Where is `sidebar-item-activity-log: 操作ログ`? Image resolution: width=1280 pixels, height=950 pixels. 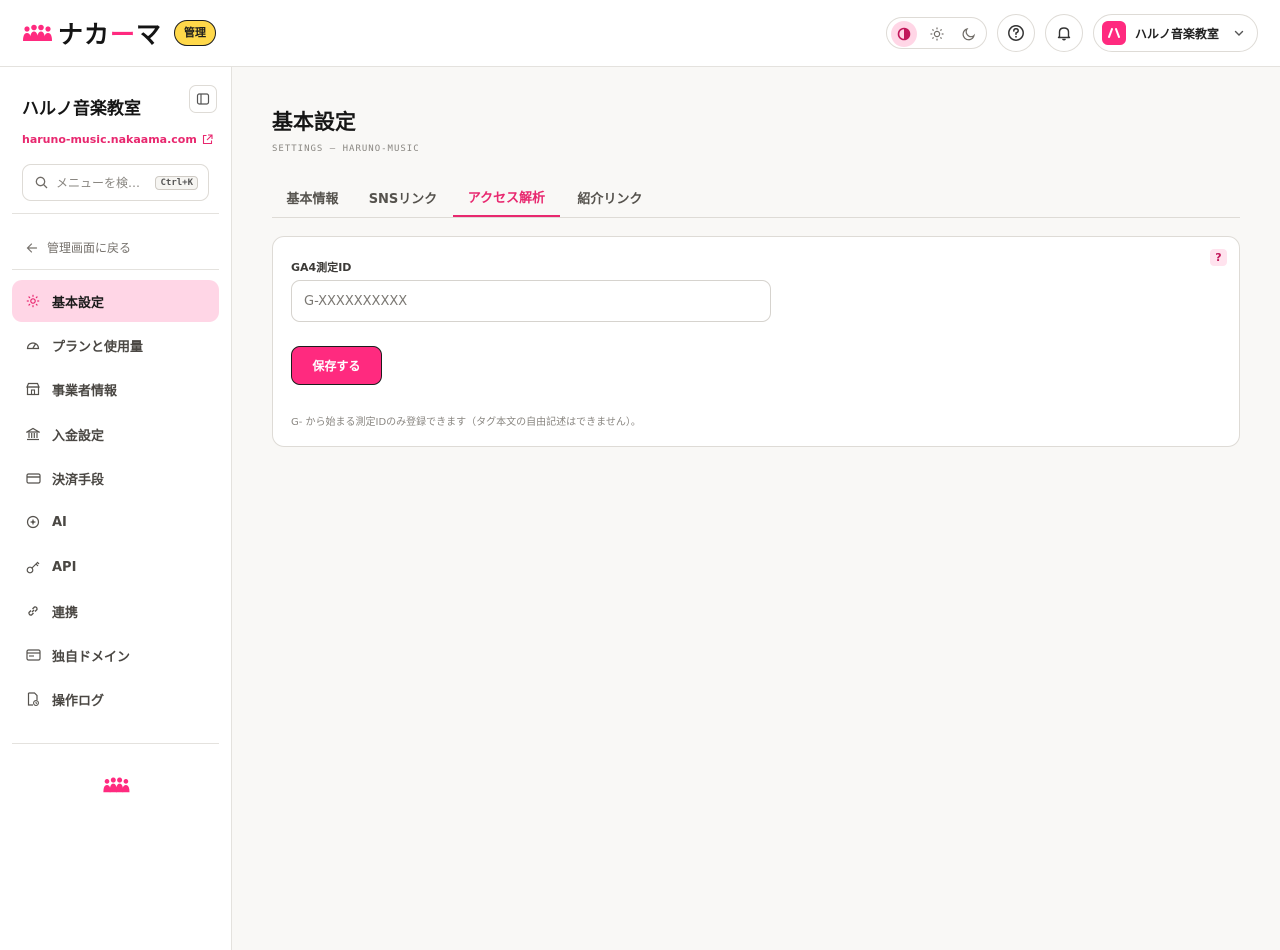 sidebar-item-activity-log: 操作ログ is located at coordinates (115, 699).